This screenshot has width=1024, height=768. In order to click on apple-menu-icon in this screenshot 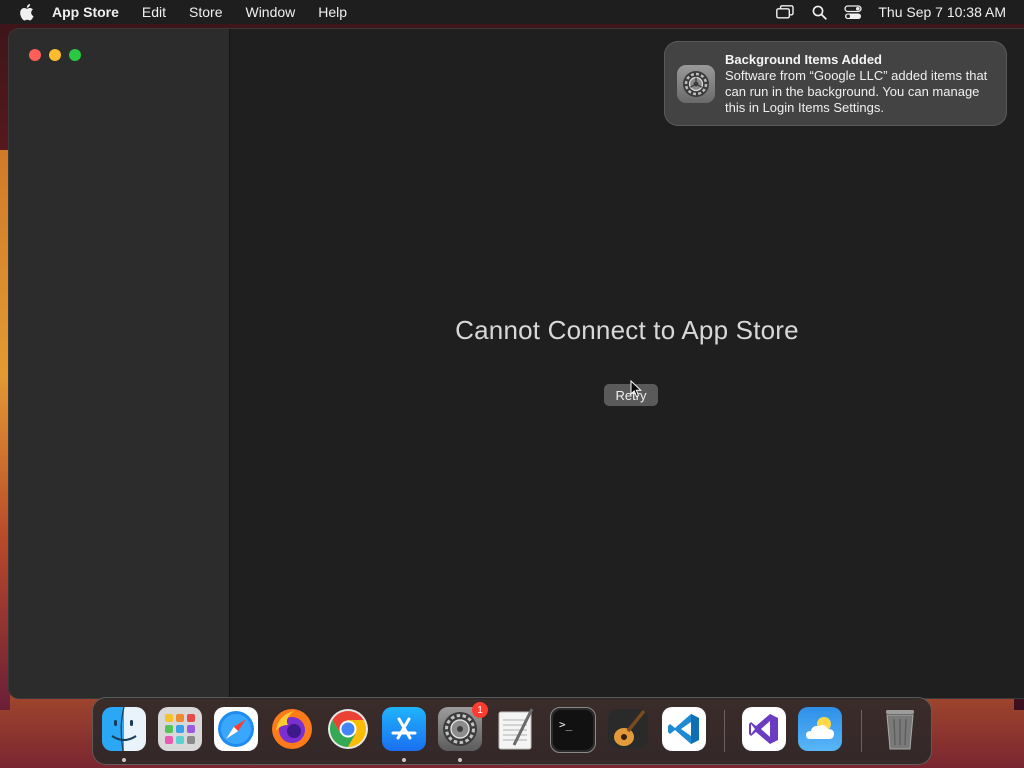, I will do `click(27, 12)`.